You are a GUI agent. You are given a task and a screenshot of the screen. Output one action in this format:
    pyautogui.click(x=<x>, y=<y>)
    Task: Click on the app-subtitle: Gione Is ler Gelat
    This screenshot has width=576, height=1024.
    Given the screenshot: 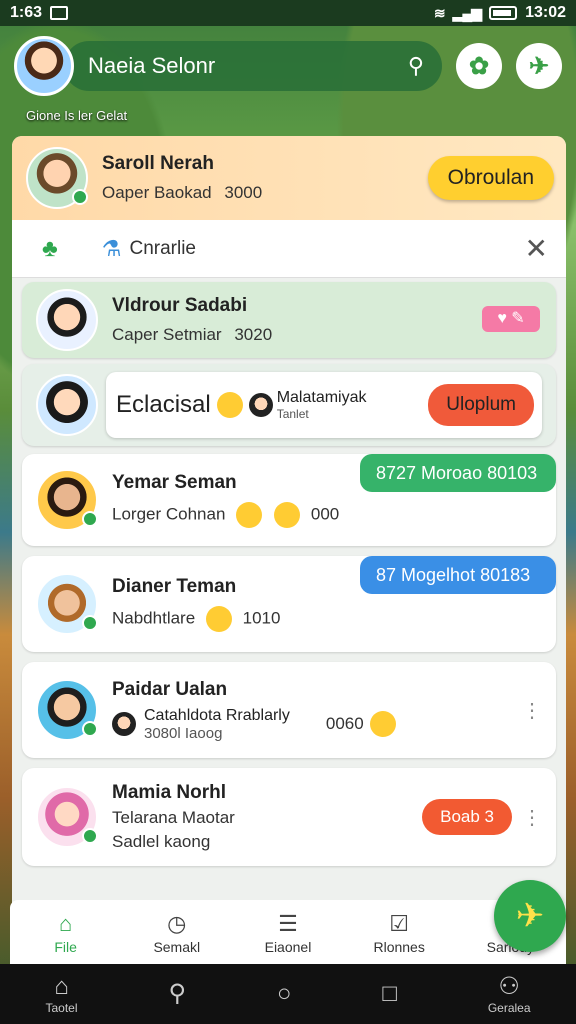 What is the action you would take?
    pyautogui.click(x=77, y=115)
    